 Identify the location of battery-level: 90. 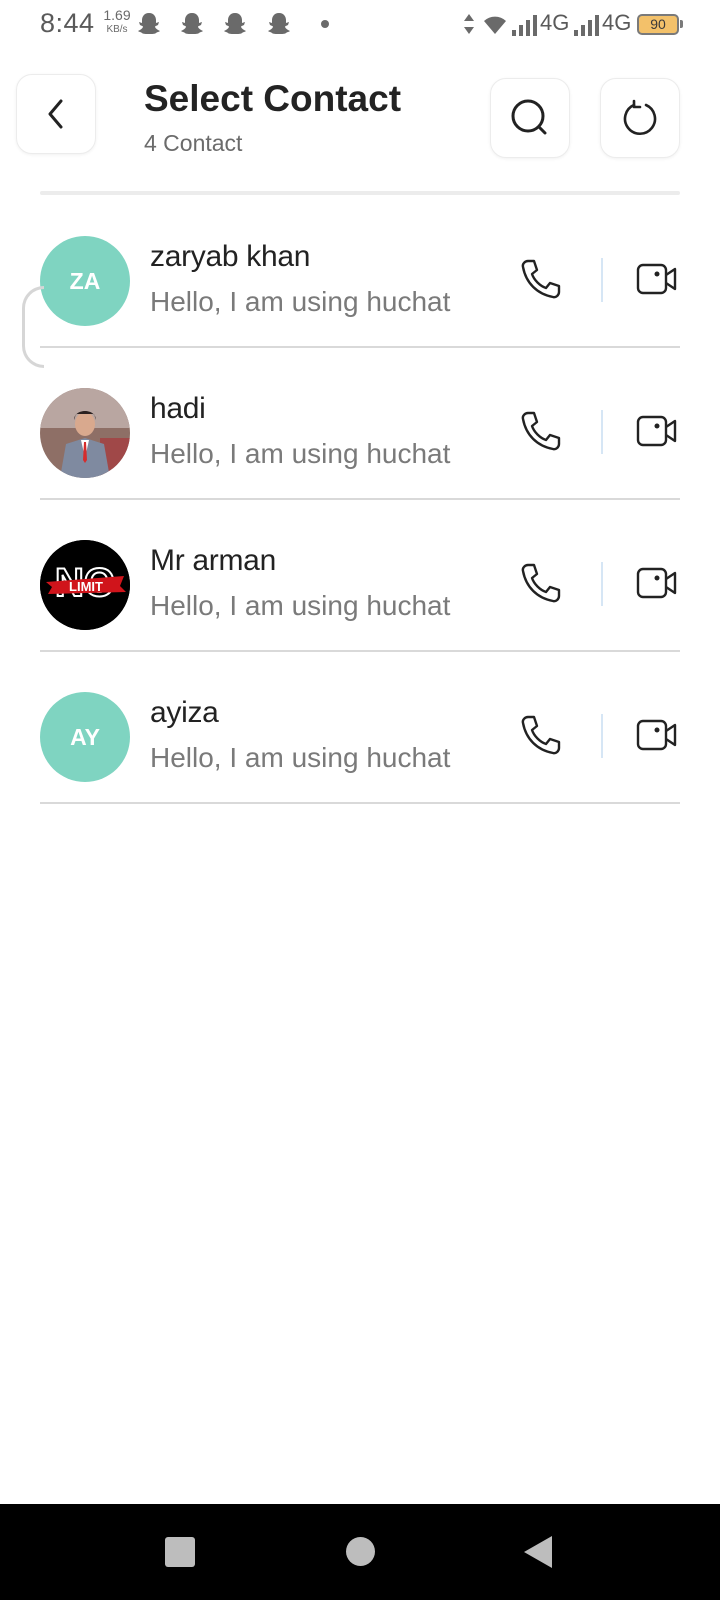
(658, 24).